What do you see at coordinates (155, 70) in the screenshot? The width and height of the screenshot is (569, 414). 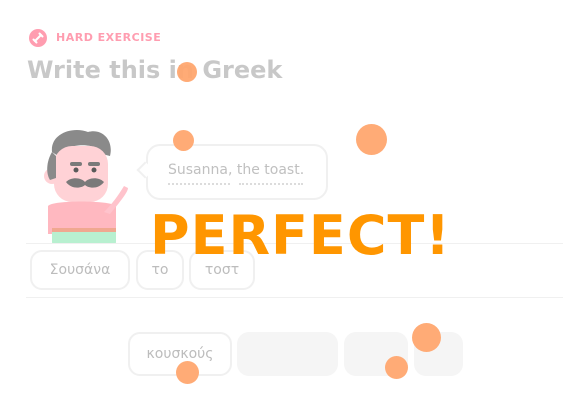 I see `page-title: Write this in Greek` at bounding box center [155, 70].